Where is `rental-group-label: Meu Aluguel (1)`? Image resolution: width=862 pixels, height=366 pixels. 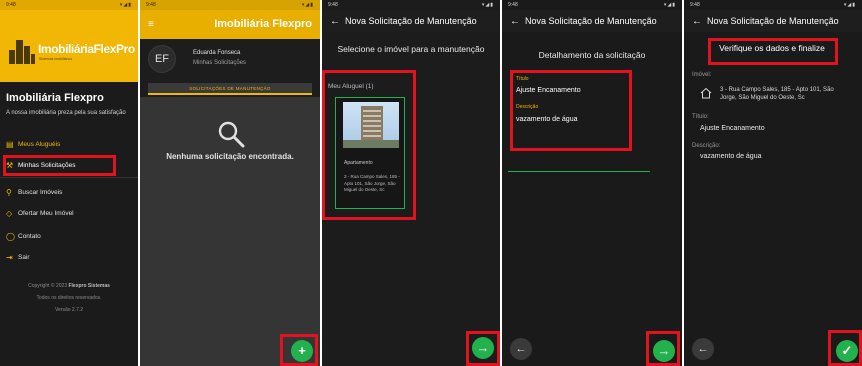 rental-group-label: Meu Aluguel (1) is located at coordinates (351, 86).